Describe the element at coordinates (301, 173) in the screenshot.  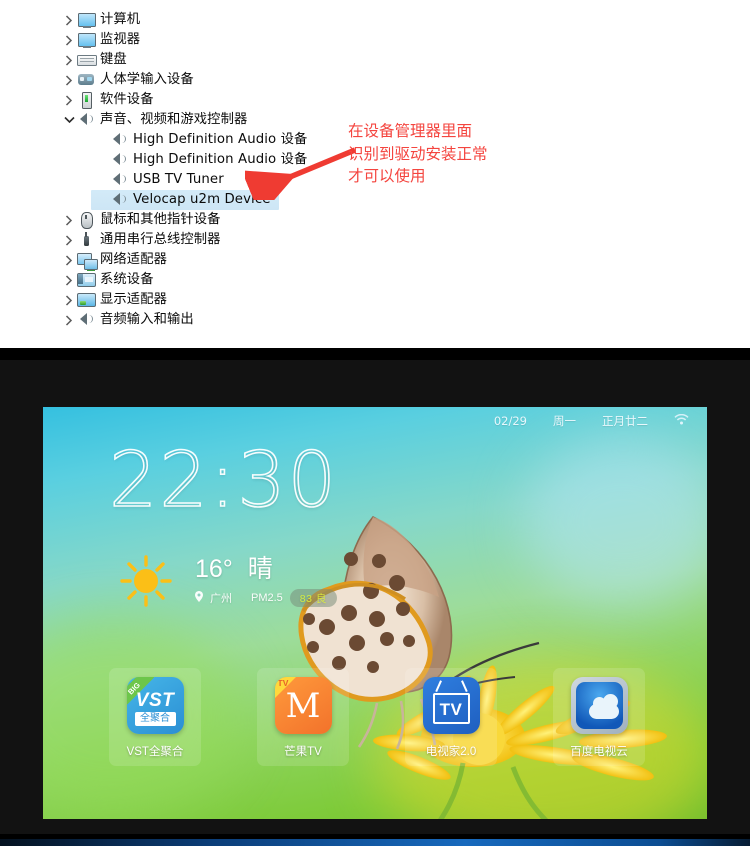
I see `annotation-arrow-icon` at that location.